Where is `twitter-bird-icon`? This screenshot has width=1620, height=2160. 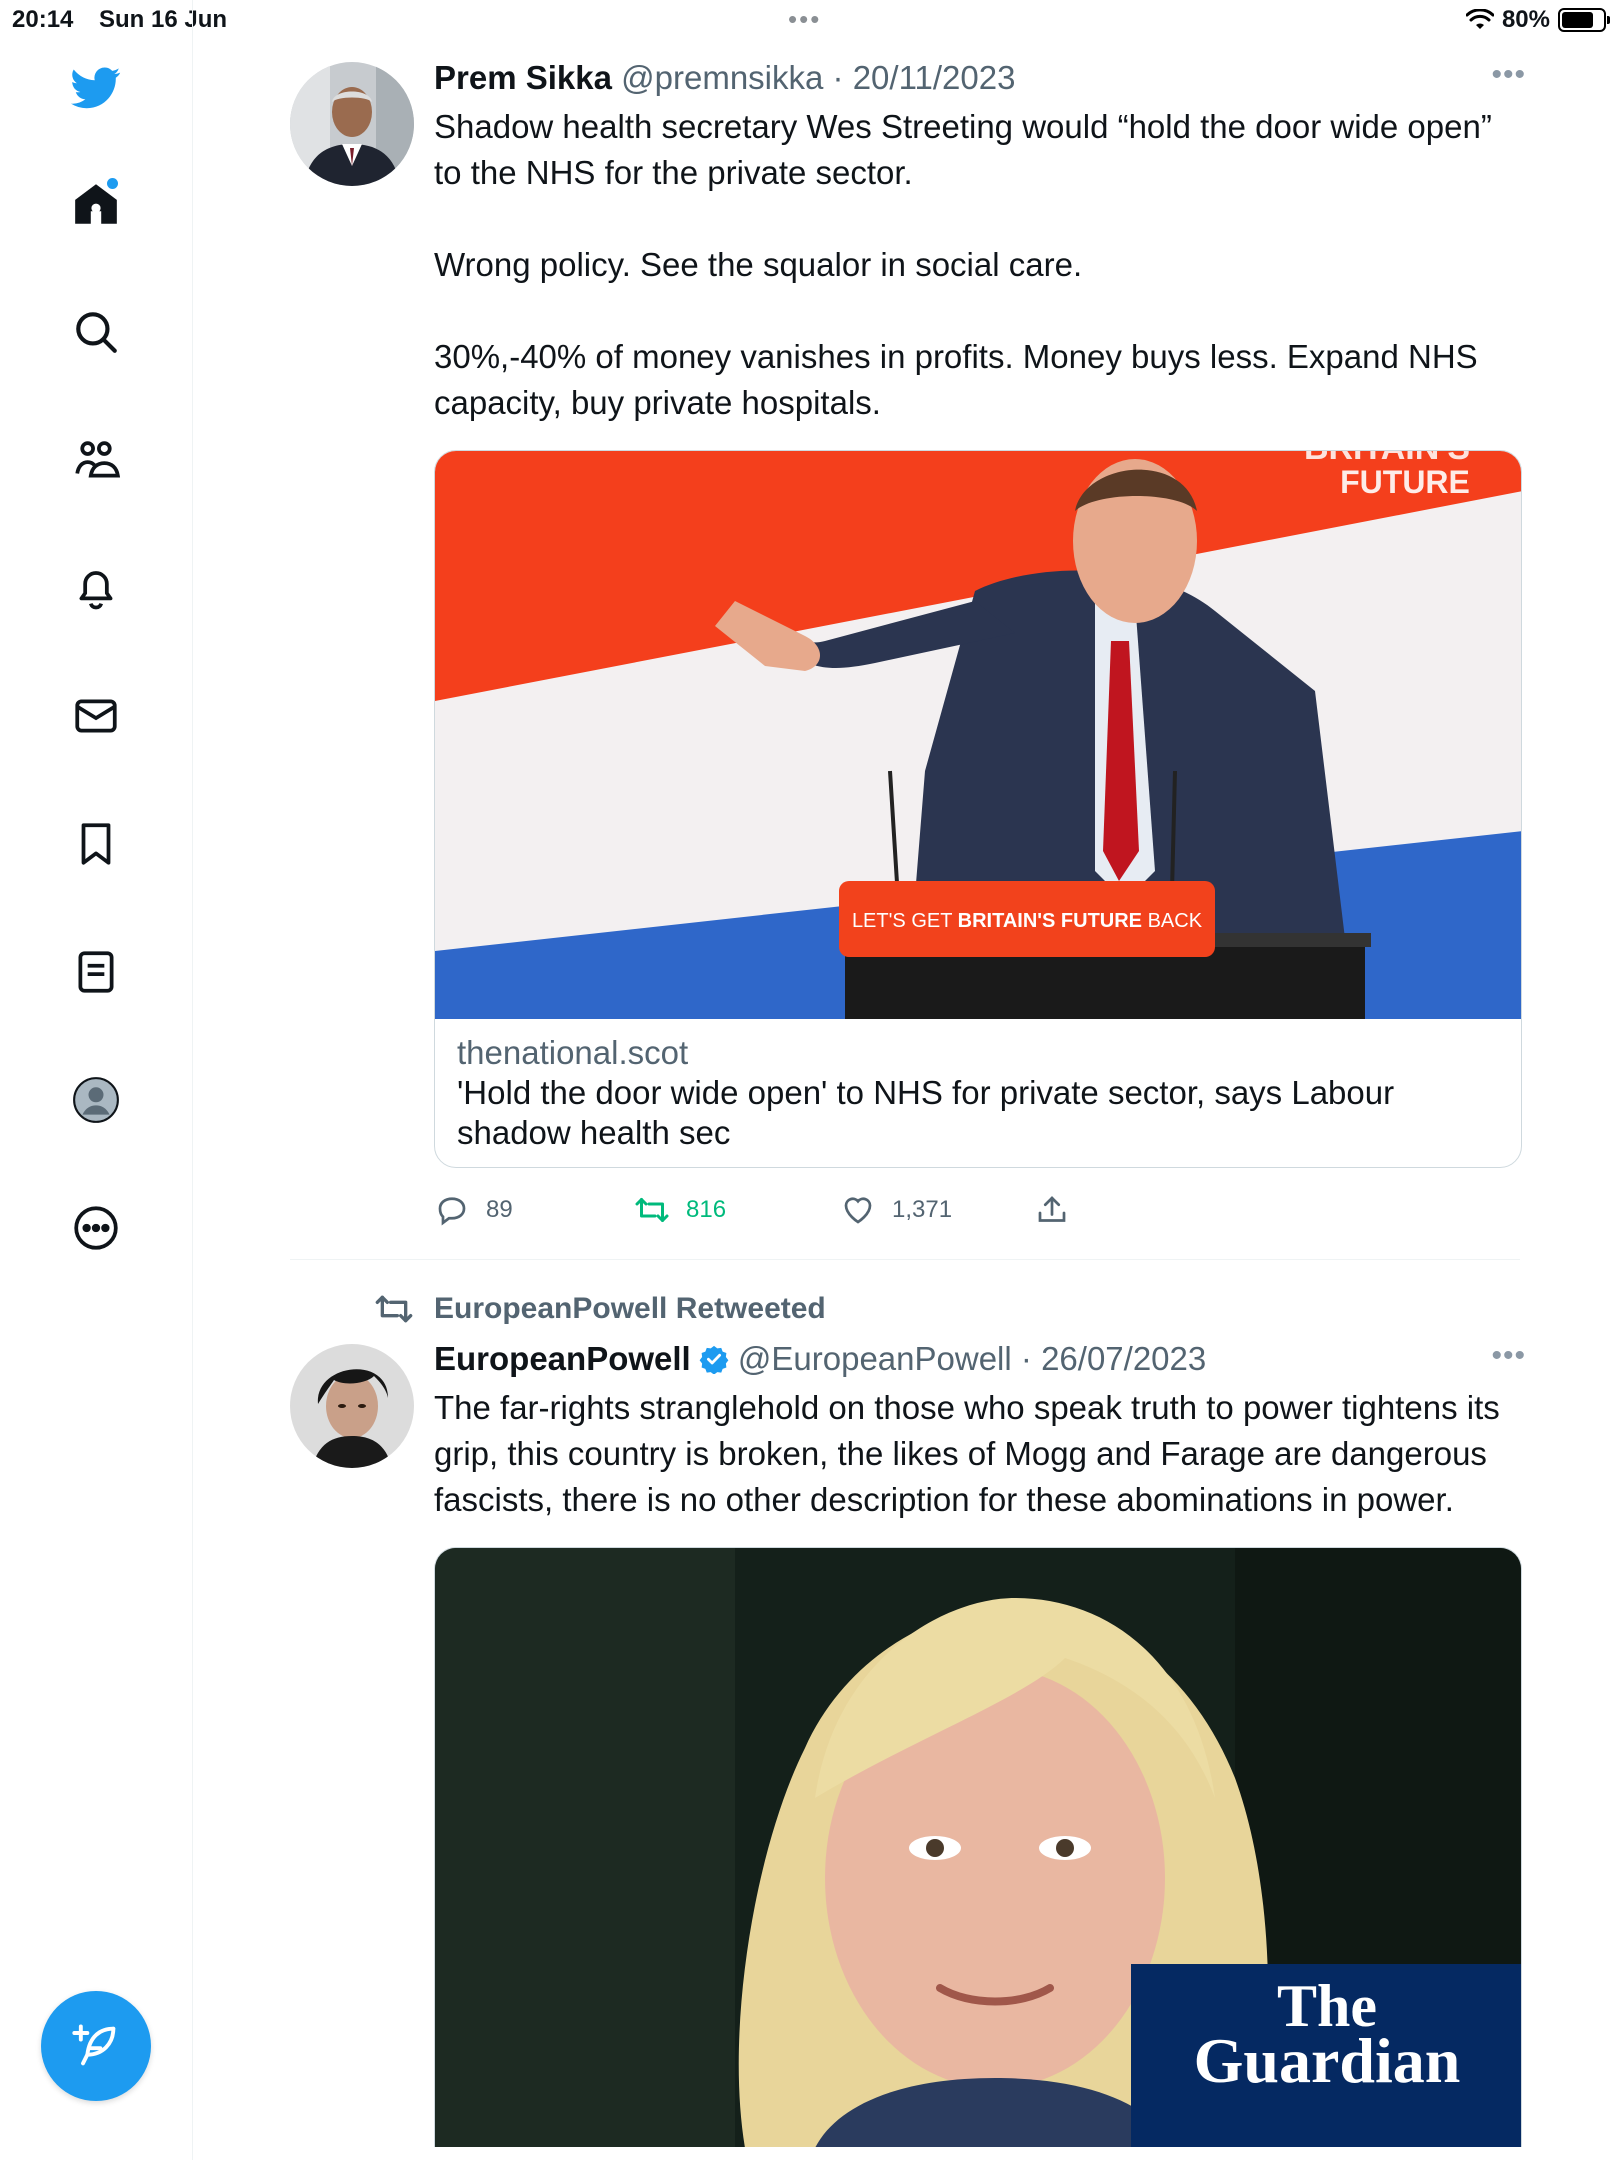
twitter-bird-icon is located at coordinates (96, 88).